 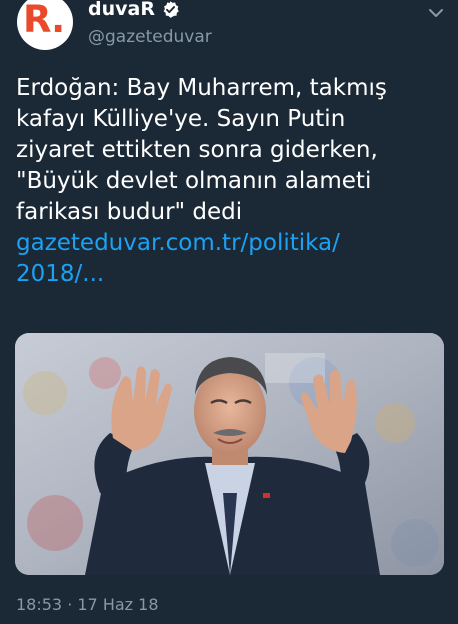 I want to click on tweet-text-line: ziyaret ettikten sonra giderken,, so click(x=197, y=150).